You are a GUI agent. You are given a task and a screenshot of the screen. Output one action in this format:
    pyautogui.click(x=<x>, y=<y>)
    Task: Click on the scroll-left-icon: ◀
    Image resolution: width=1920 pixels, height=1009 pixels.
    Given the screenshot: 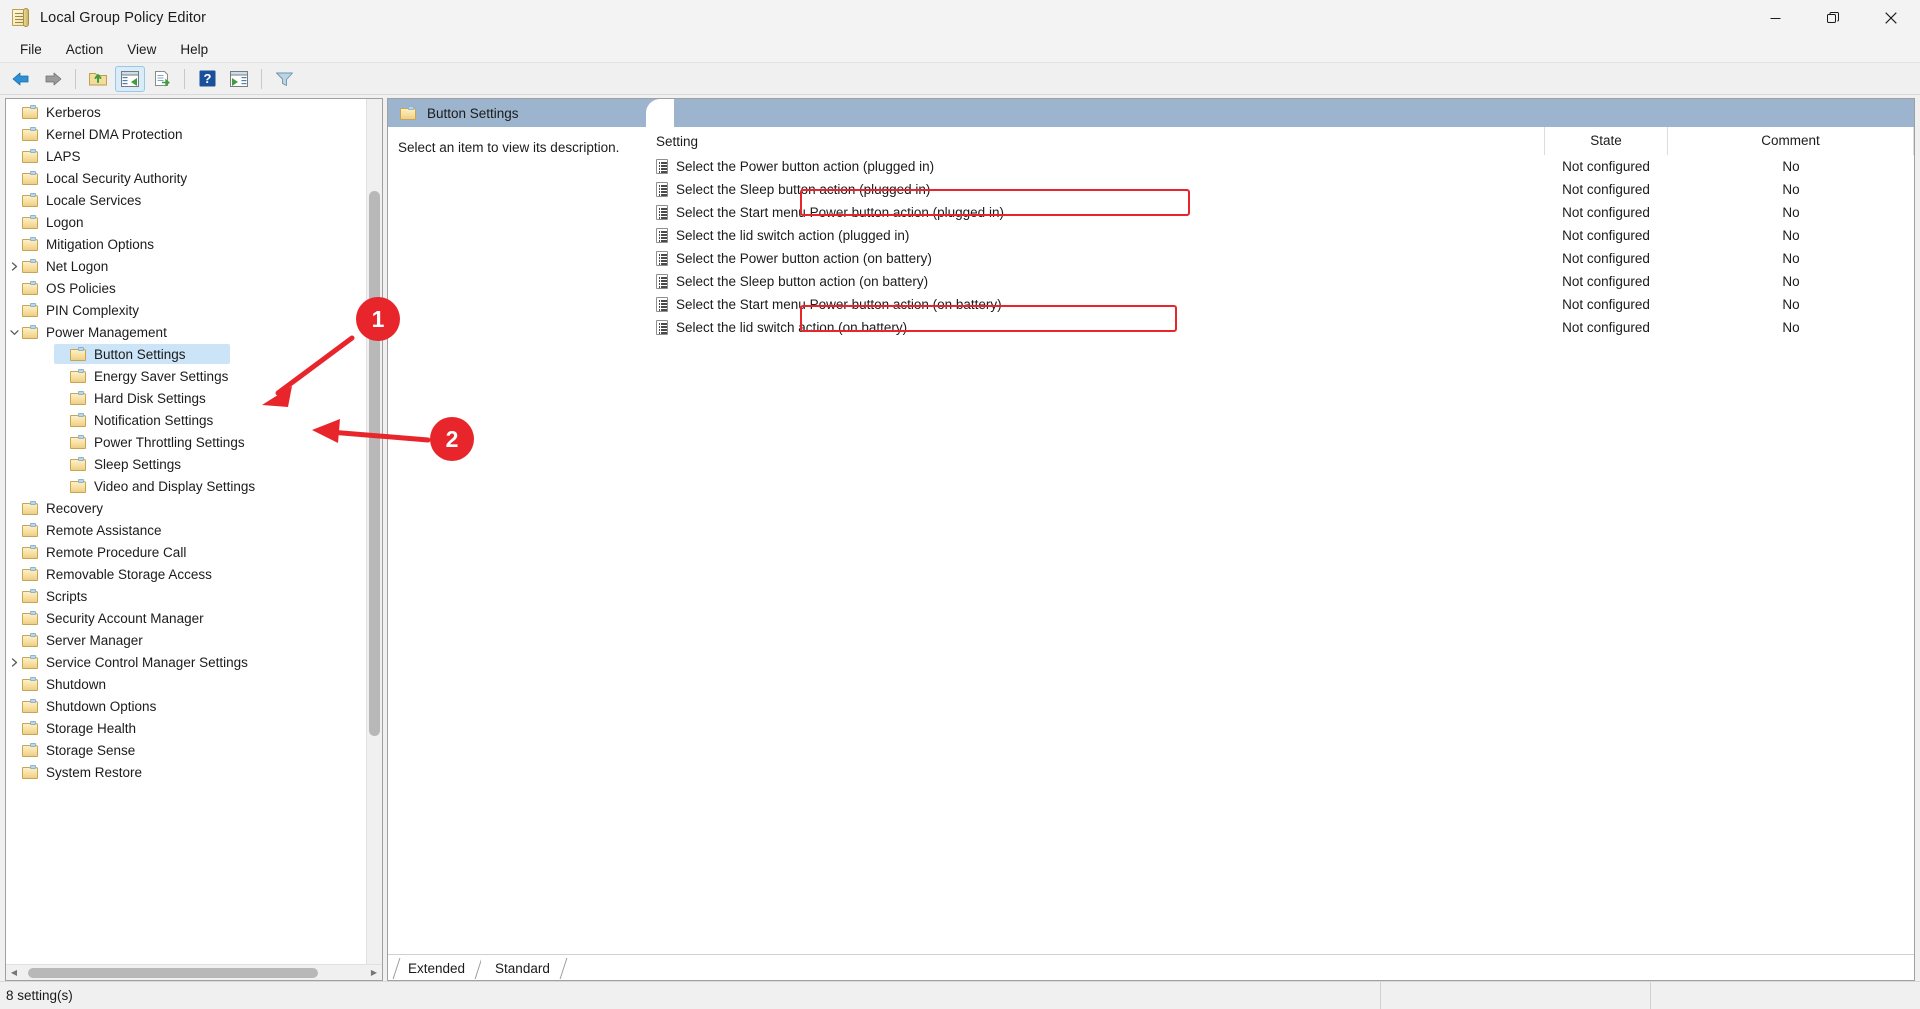 What is the action you would take?
    pyautogui.click(x=14, y=972)
    